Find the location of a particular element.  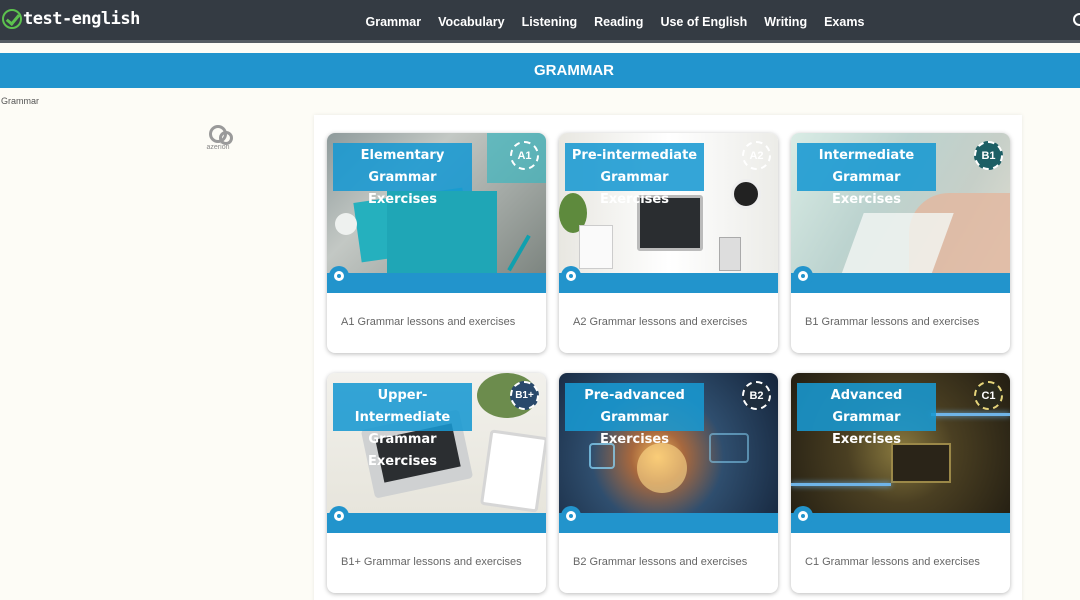

nav-item-grammar: Grammar is located at coordinates (394, 22).